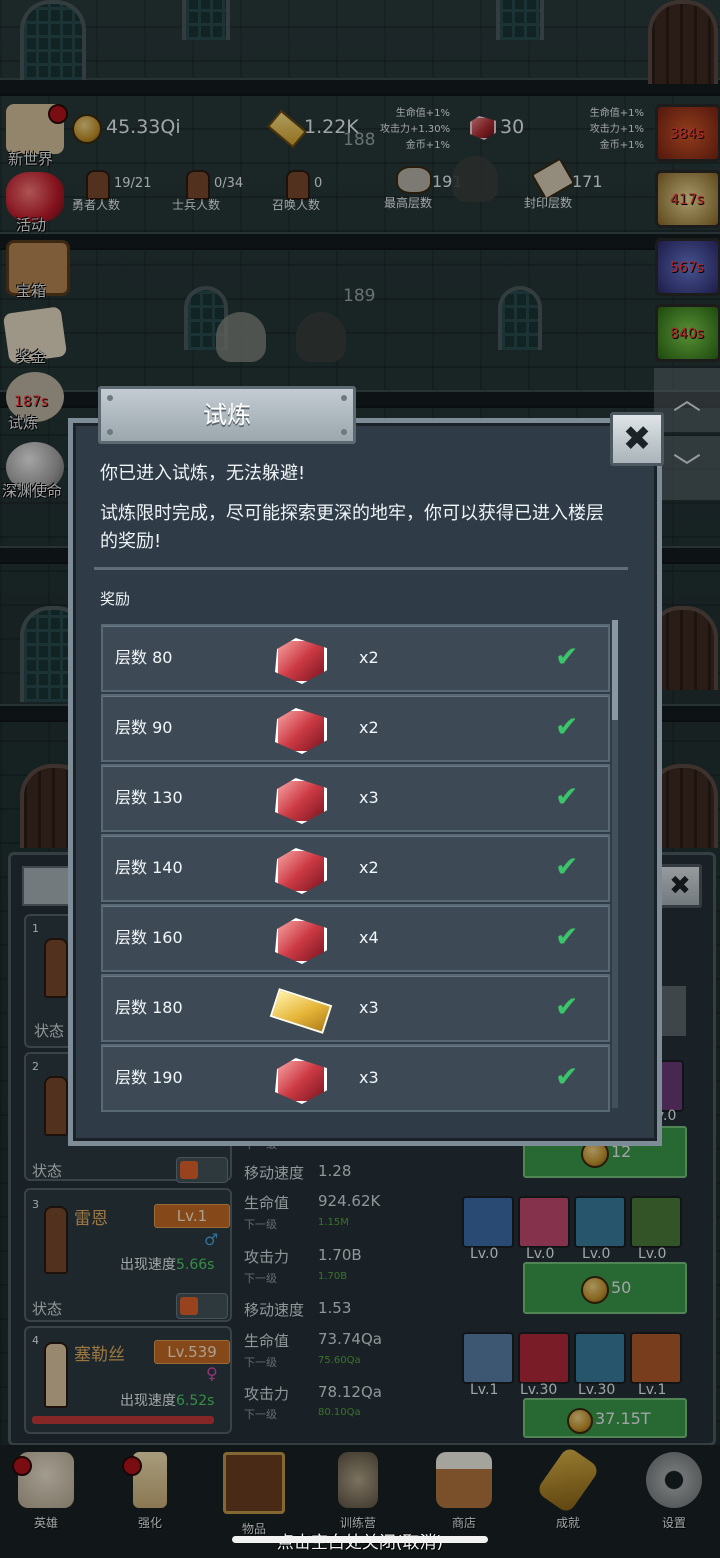 This screenshot has width=720, height=1558. I want to click on reward-qty: x4, so click(369, 937).